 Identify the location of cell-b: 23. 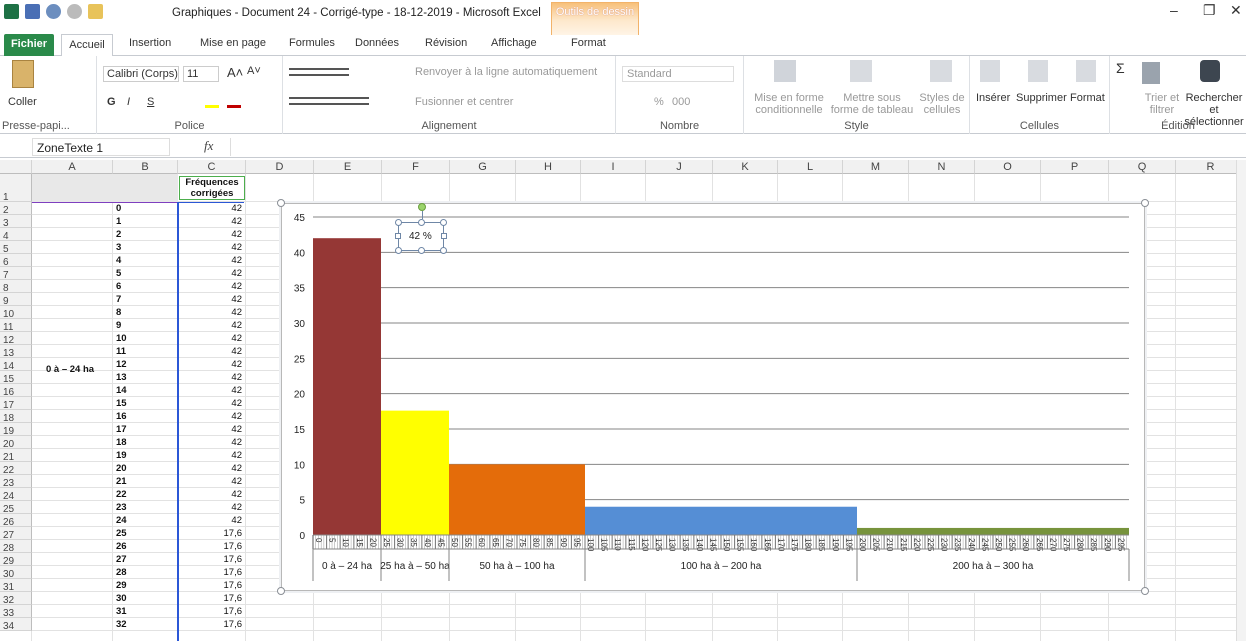
(121, 508).